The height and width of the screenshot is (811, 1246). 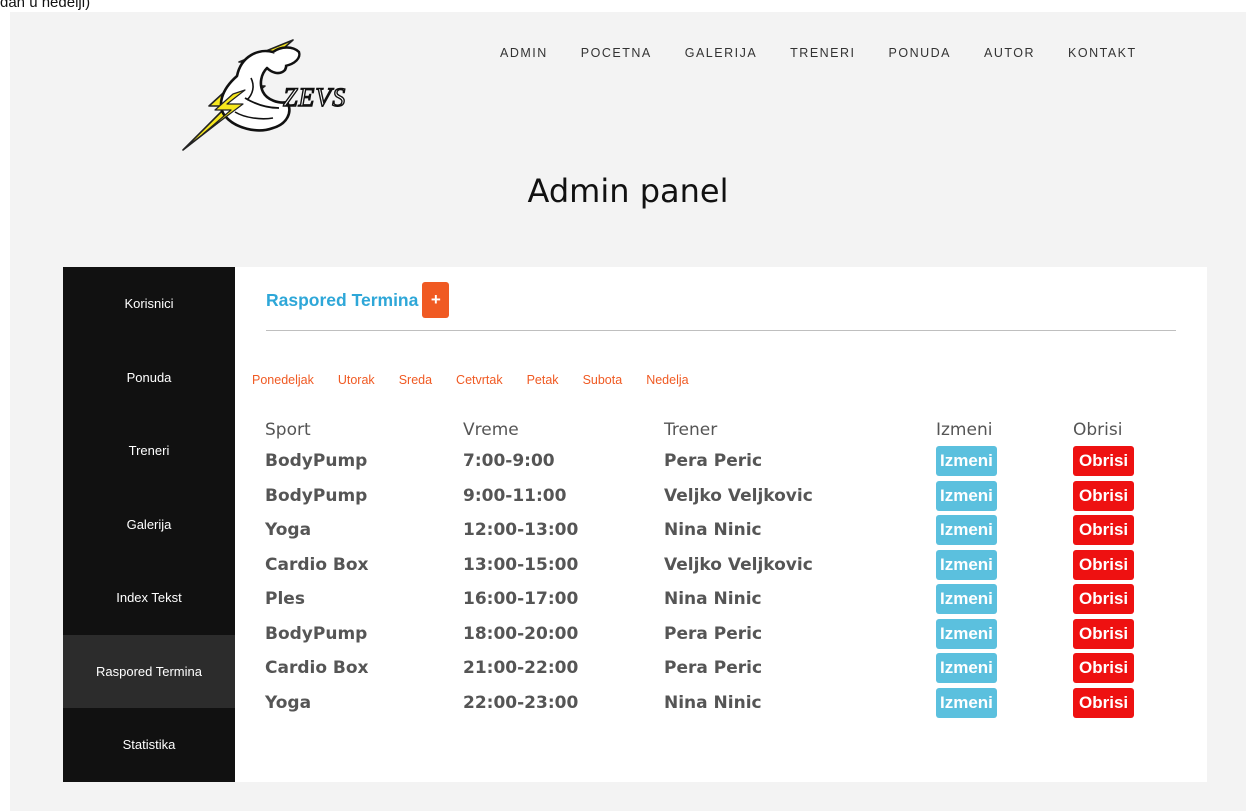 What do you see at coordinates (521, 530) in the screenshot?
I see `cell-vreme: 12:00-13:00` at bounding box center [521, 530].